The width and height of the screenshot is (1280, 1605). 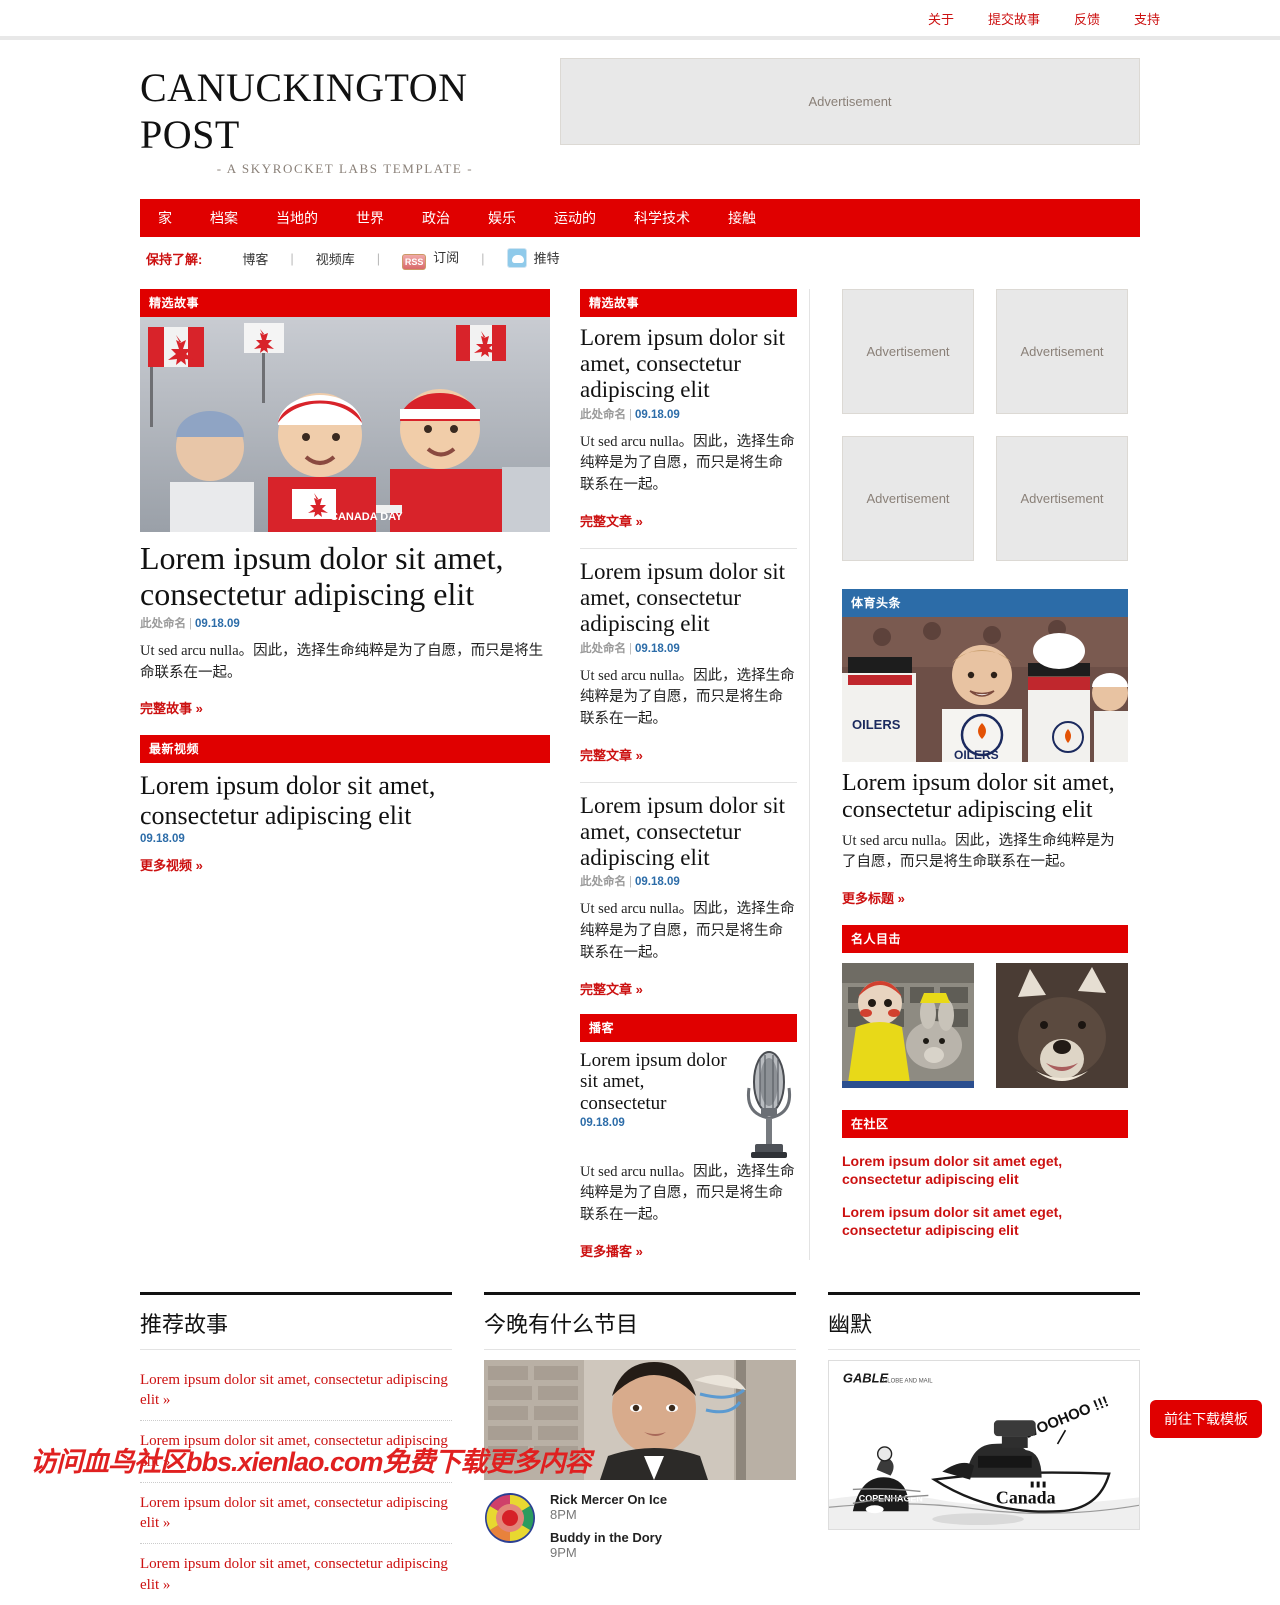 I want to click on celebrity-photo-dog, so click(x=1062, y=1026).